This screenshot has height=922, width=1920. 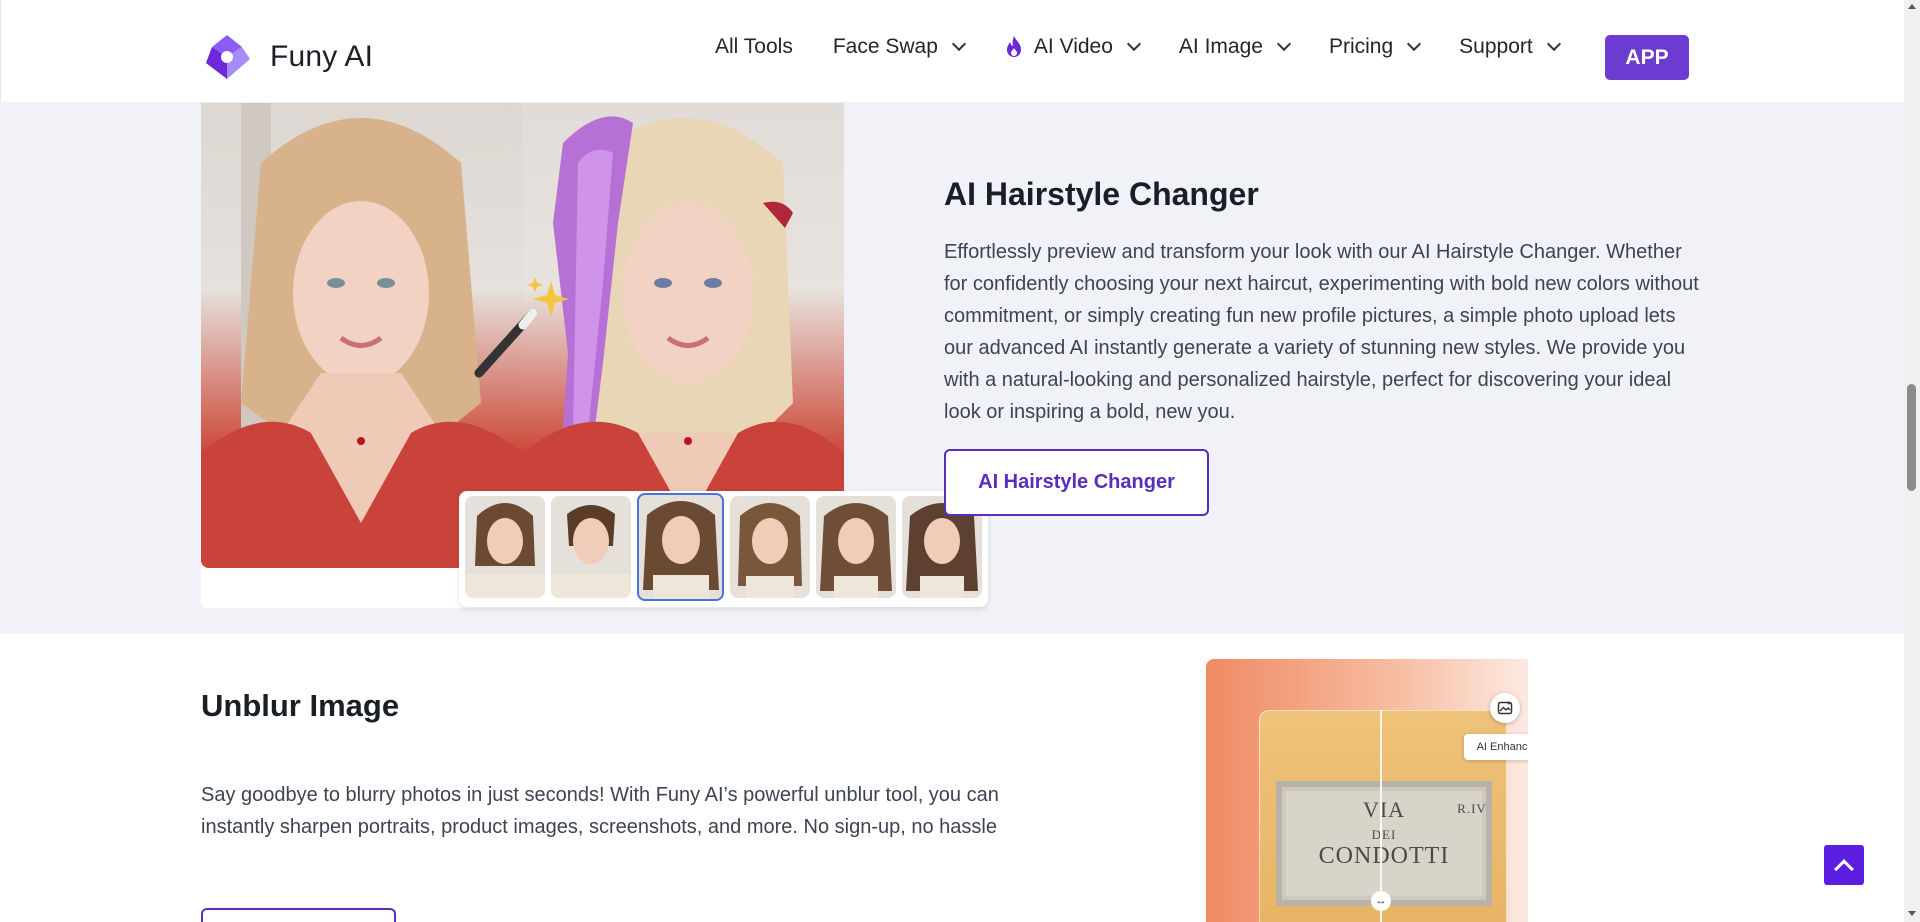 I want to click on nav-label: AI Video, so click(x=1073, y=46).